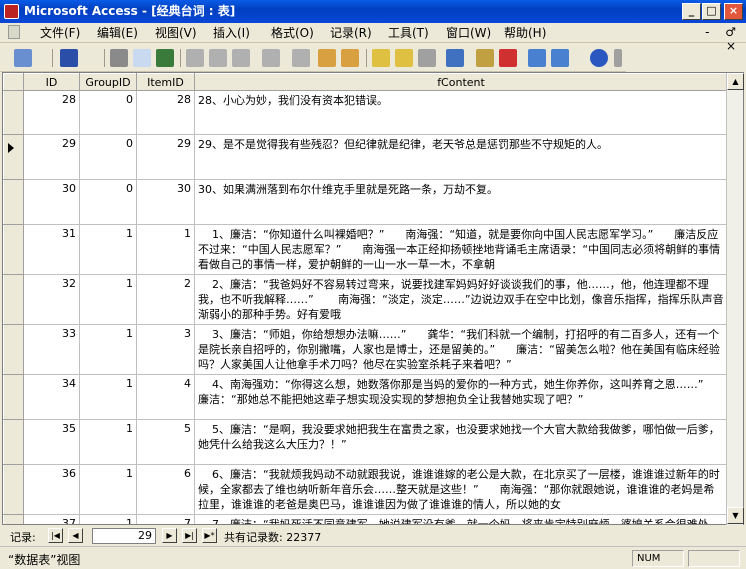 Image resolution: width=746 pixels, height=569 pixels. Describe the element at coordinates (404, 58) in the screenshot. I see `filter-by-form-icon` at that location.